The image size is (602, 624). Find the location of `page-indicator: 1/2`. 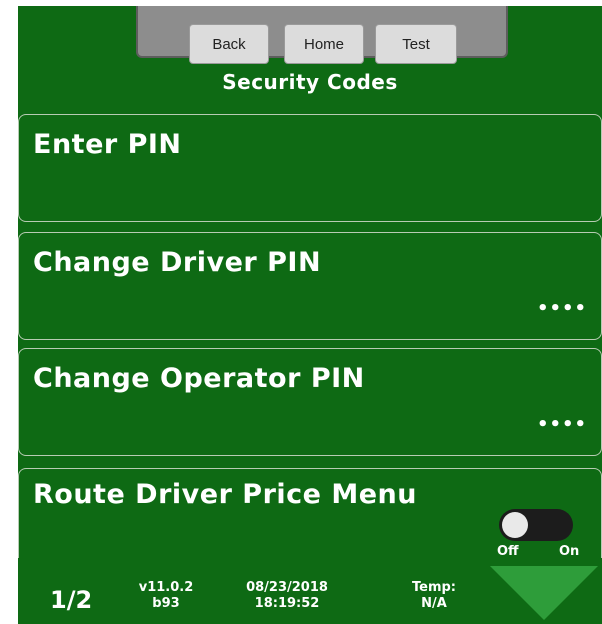

page-indicator: 1/2 is located at coordinates (71, 600).